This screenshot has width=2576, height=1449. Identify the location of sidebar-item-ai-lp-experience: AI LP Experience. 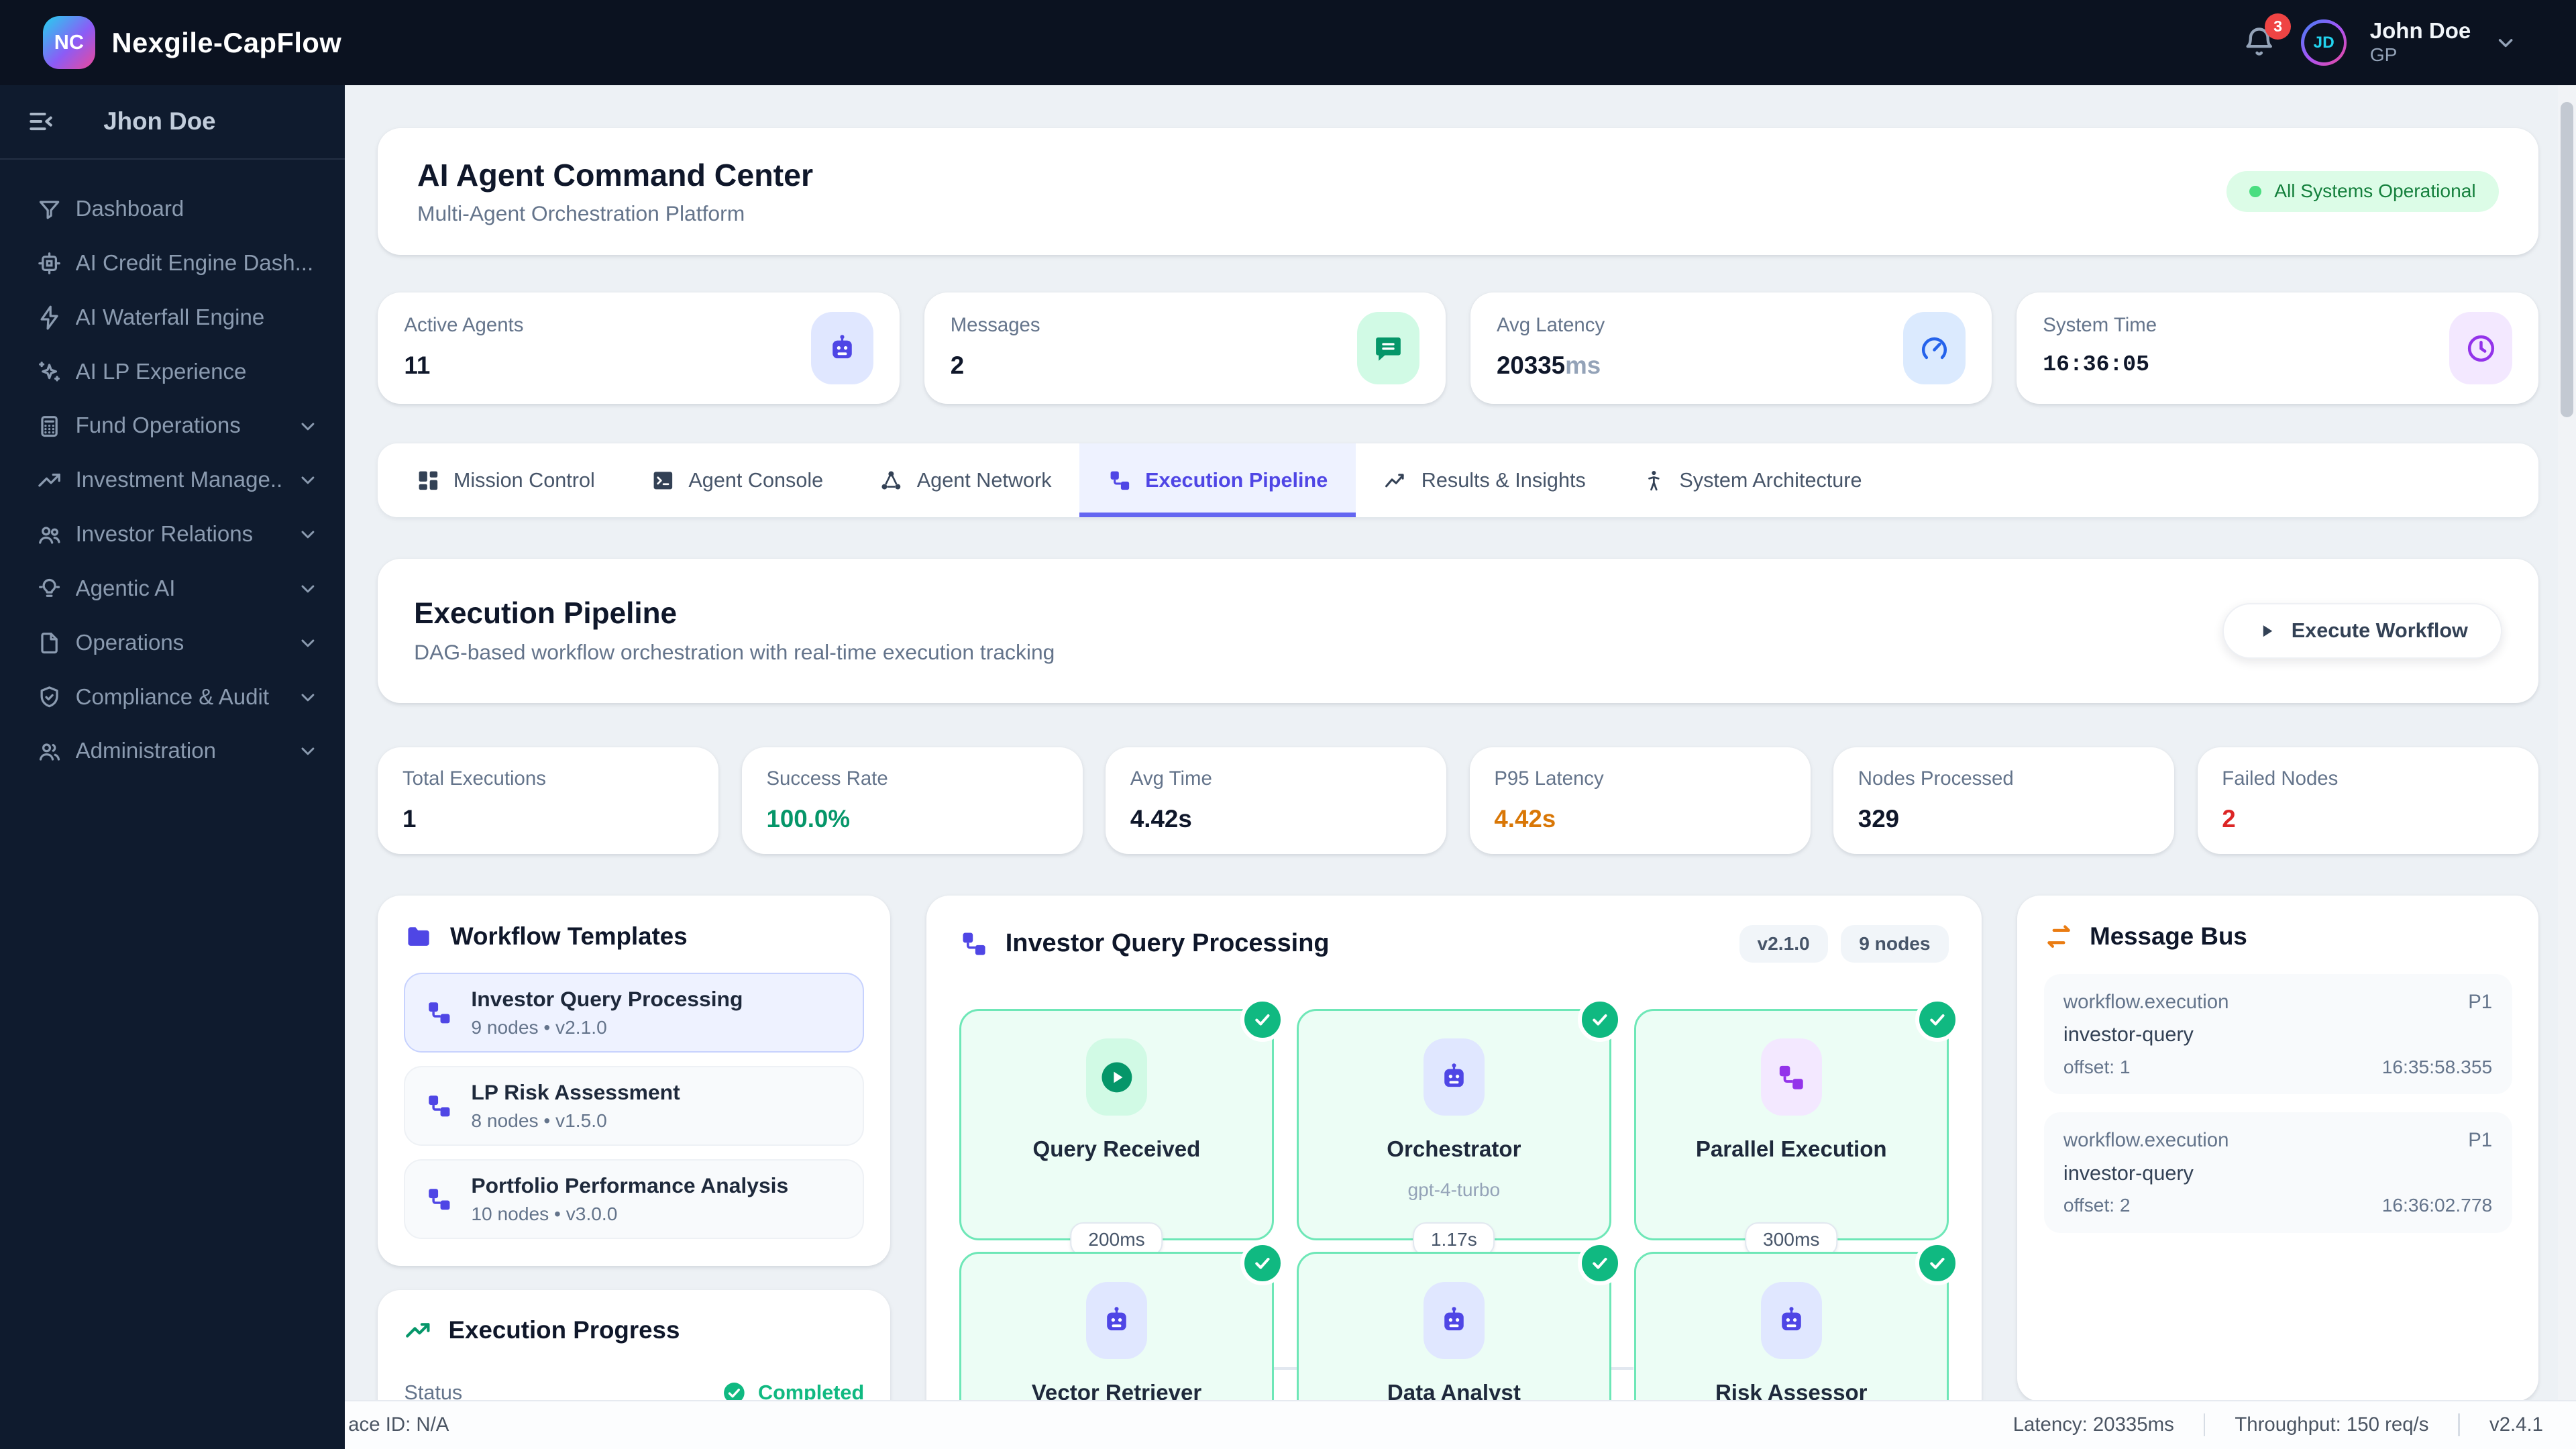
(172, 372).